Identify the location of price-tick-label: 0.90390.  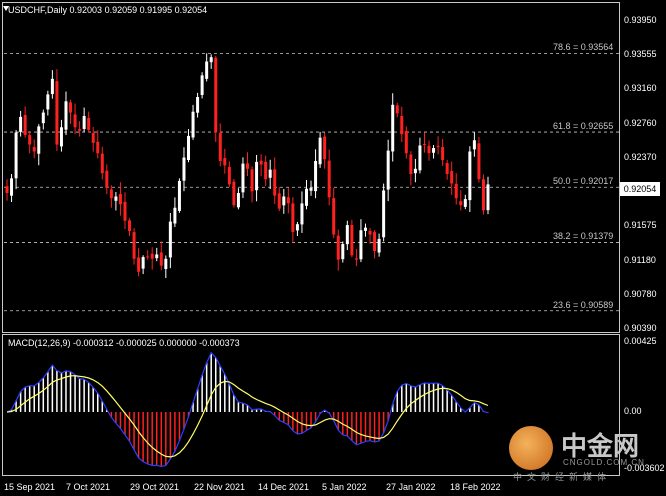
(640, 328).